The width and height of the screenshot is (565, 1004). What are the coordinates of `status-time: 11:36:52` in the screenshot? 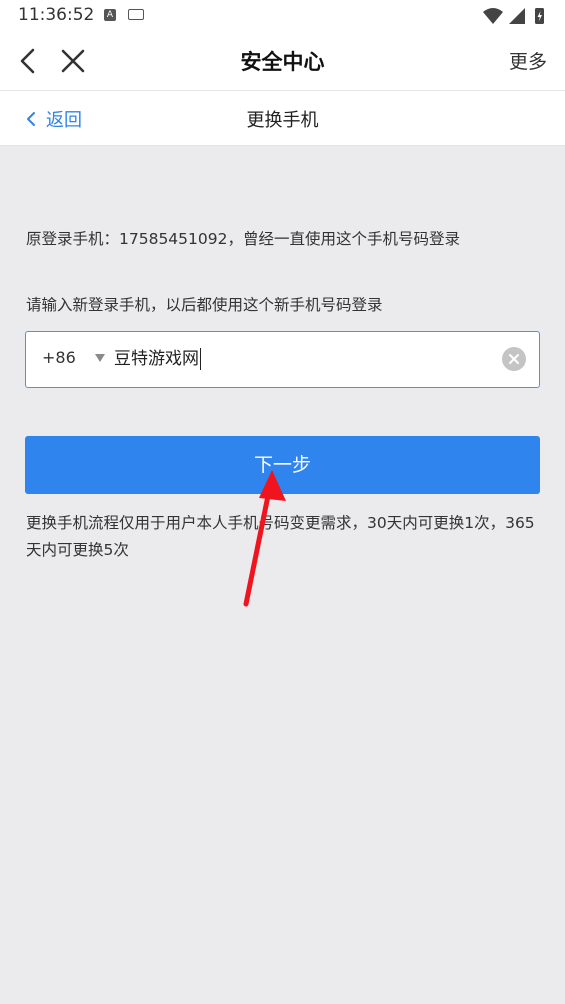 It's located at (56, 15).